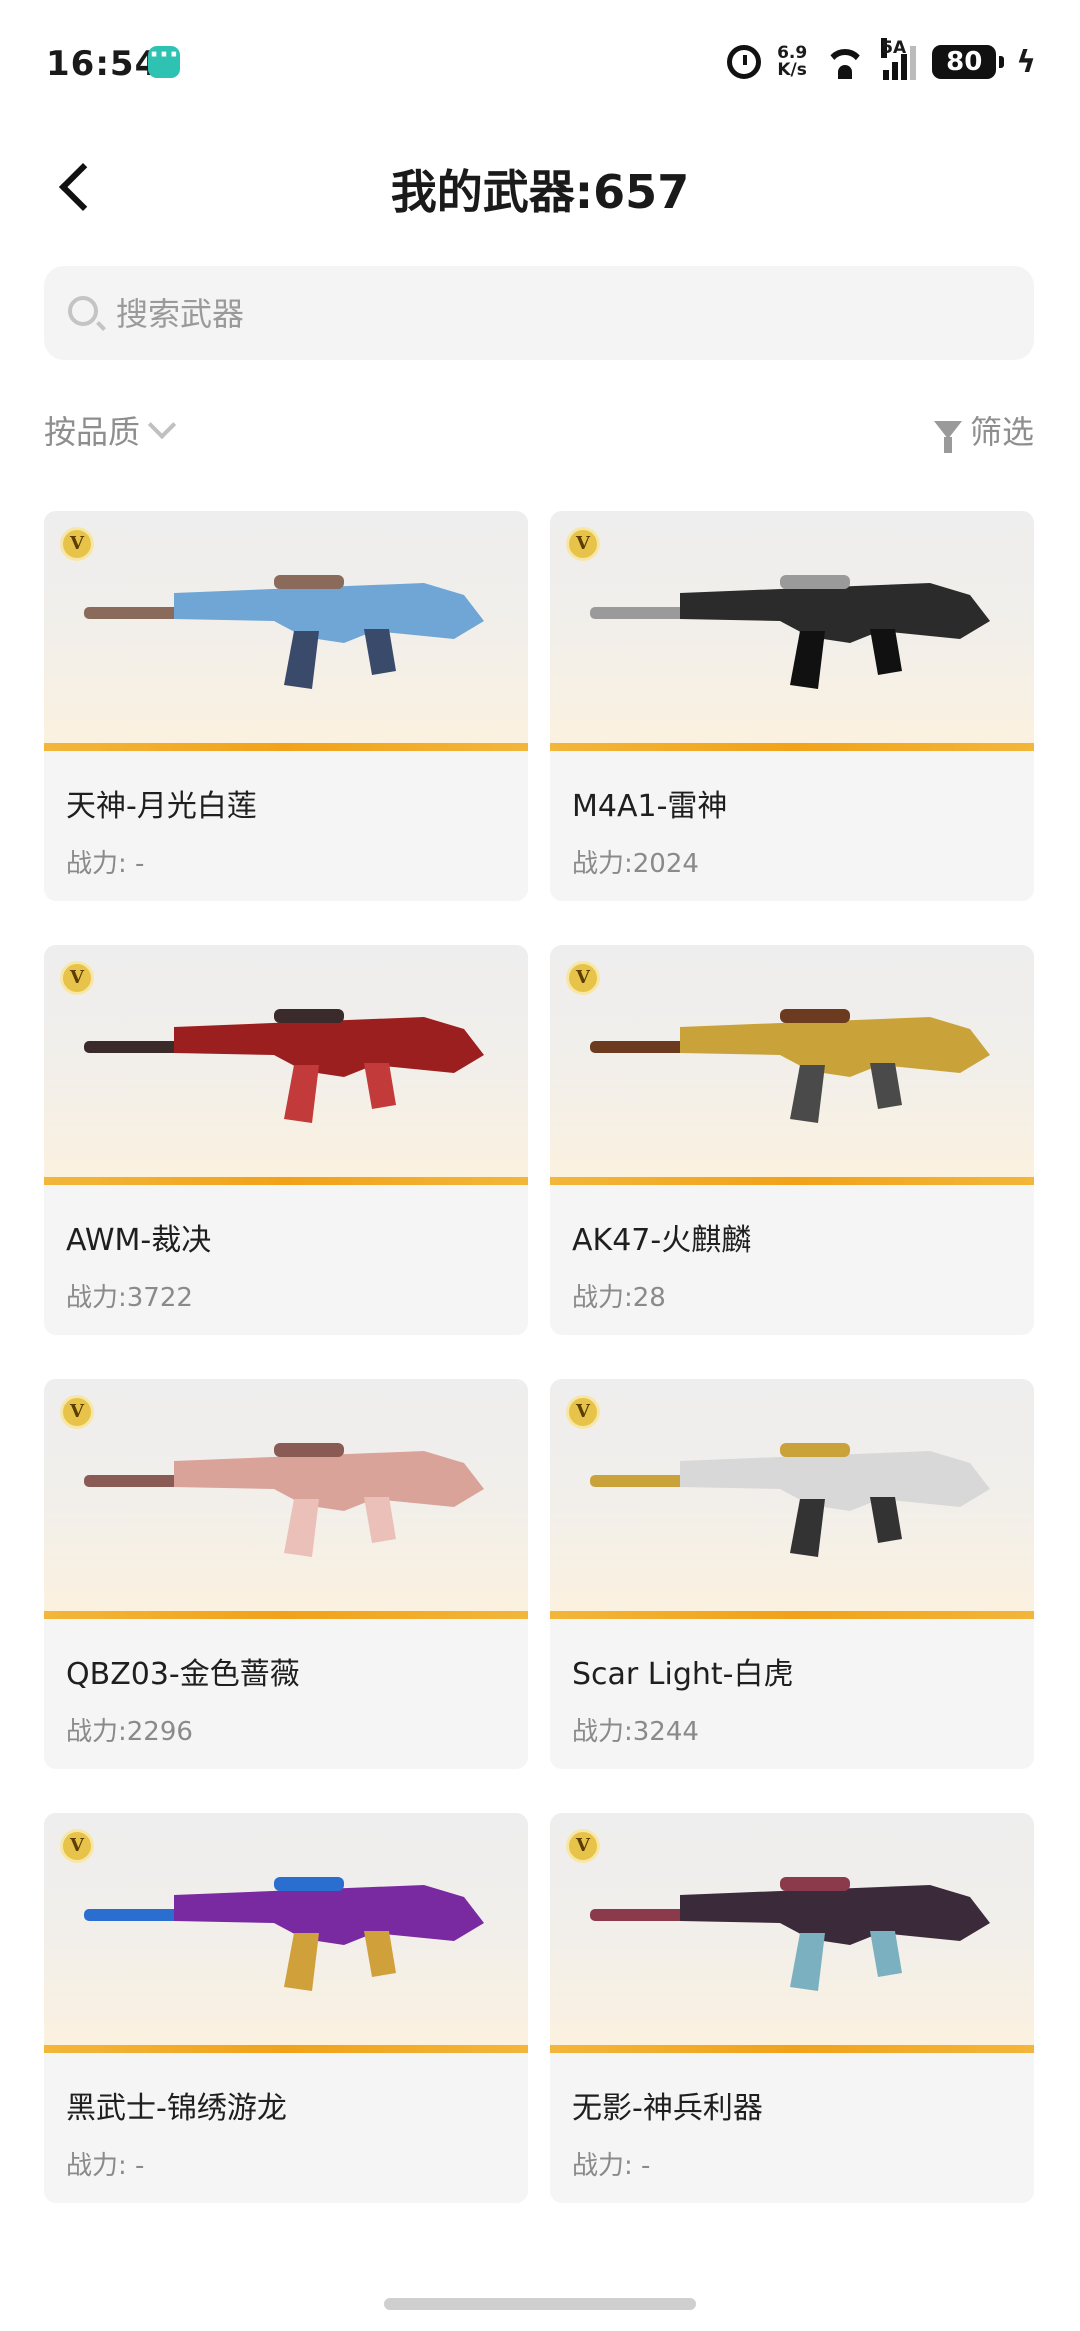 The width and height of the screenshot is (1080, 2331). I want to click on filter-icon, so click(947, 437).